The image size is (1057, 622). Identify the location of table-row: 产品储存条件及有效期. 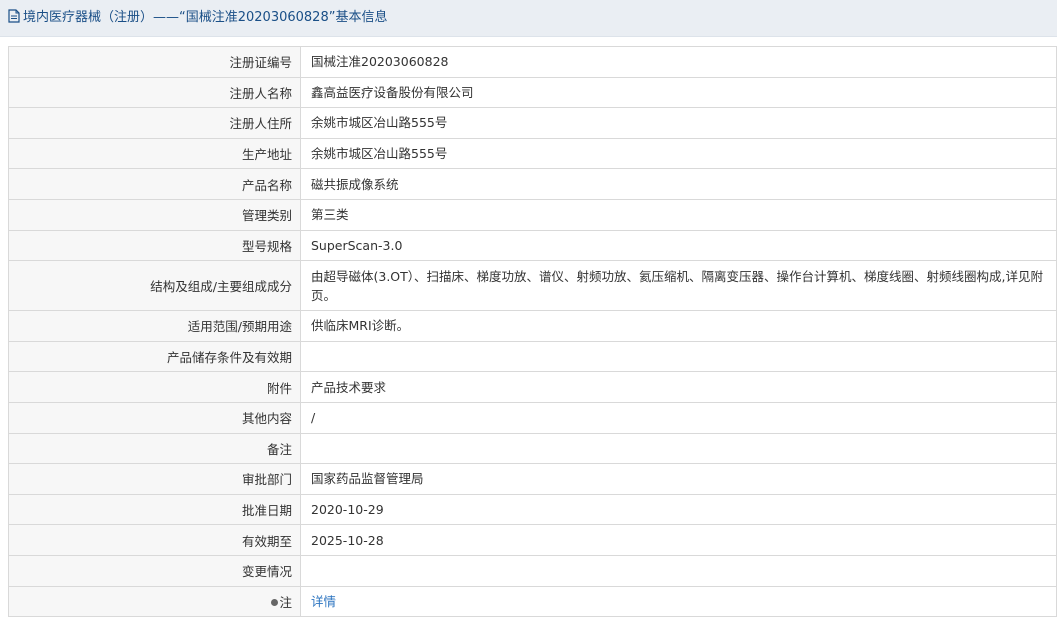
(532, 356).